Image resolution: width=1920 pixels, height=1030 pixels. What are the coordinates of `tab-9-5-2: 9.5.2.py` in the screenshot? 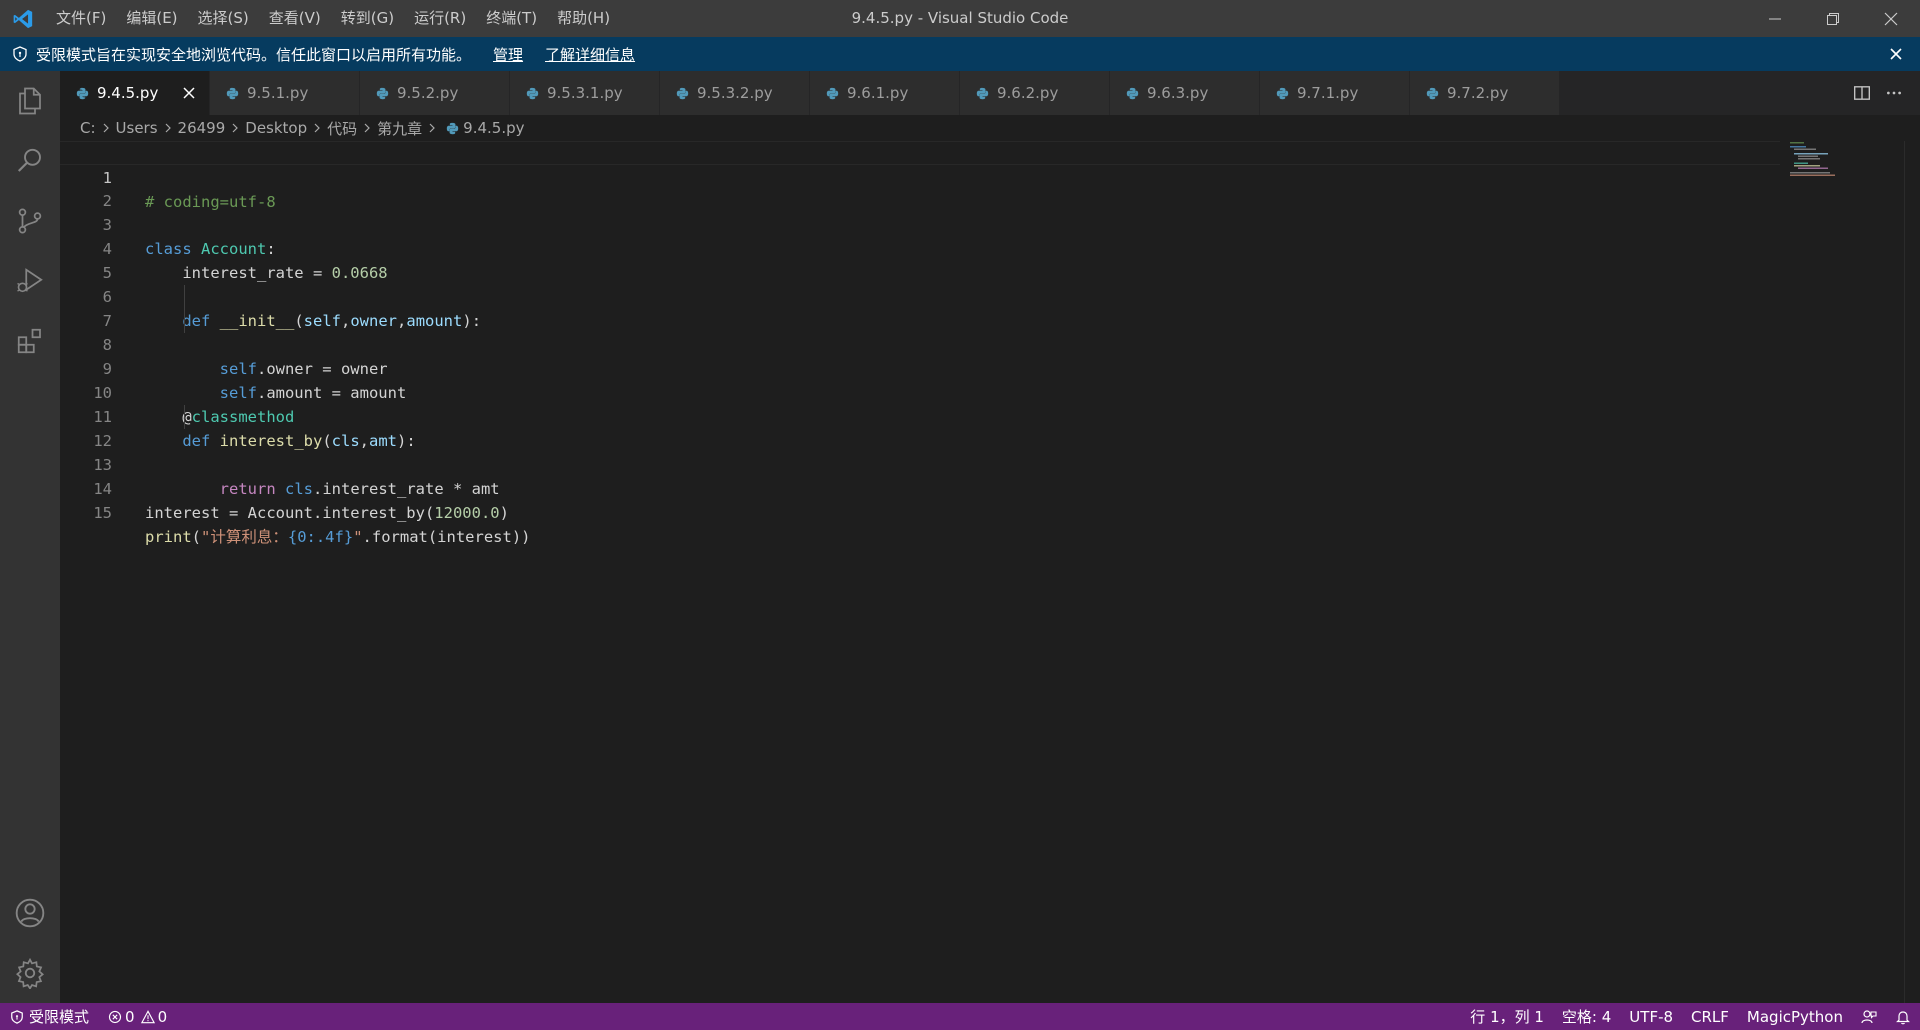 It's located at (435, 93).